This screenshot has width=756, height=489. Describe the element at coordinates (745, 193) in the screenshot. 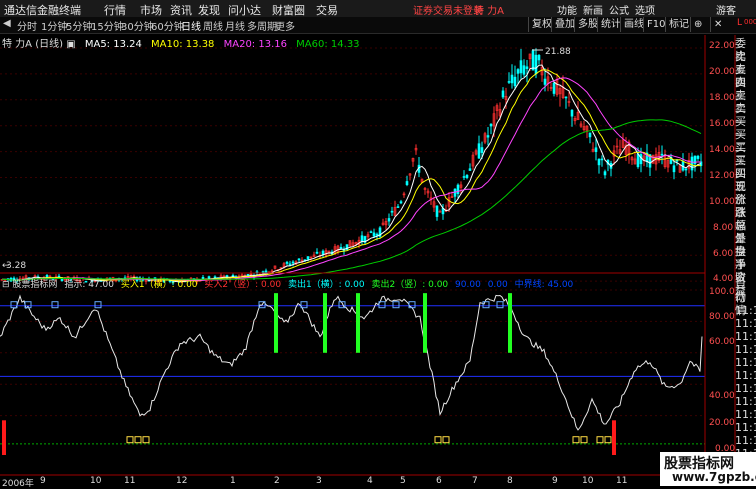

I see `side-item: 现价` at that location.